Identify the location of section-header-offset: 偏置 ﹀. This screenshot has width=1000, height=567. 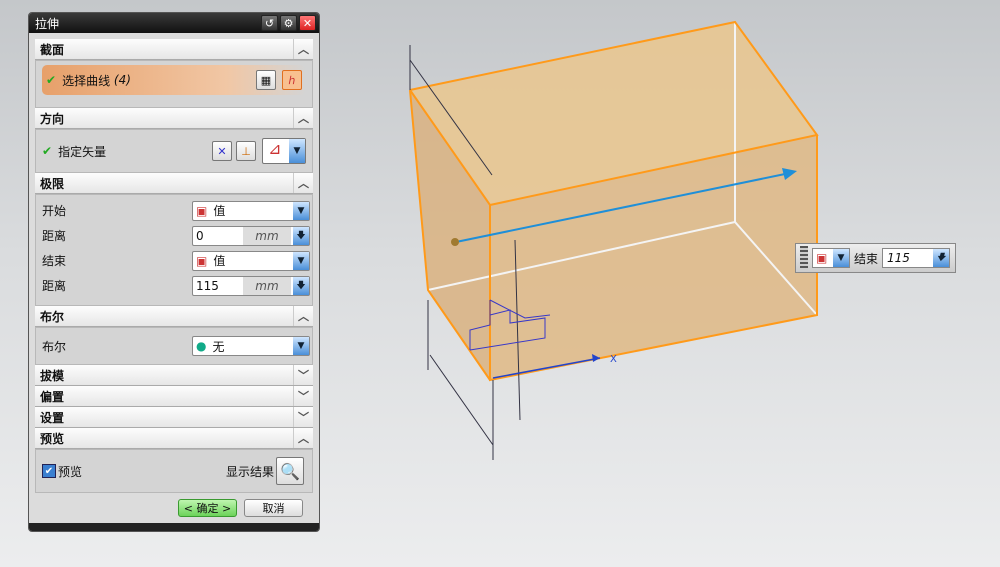
(174, 396).